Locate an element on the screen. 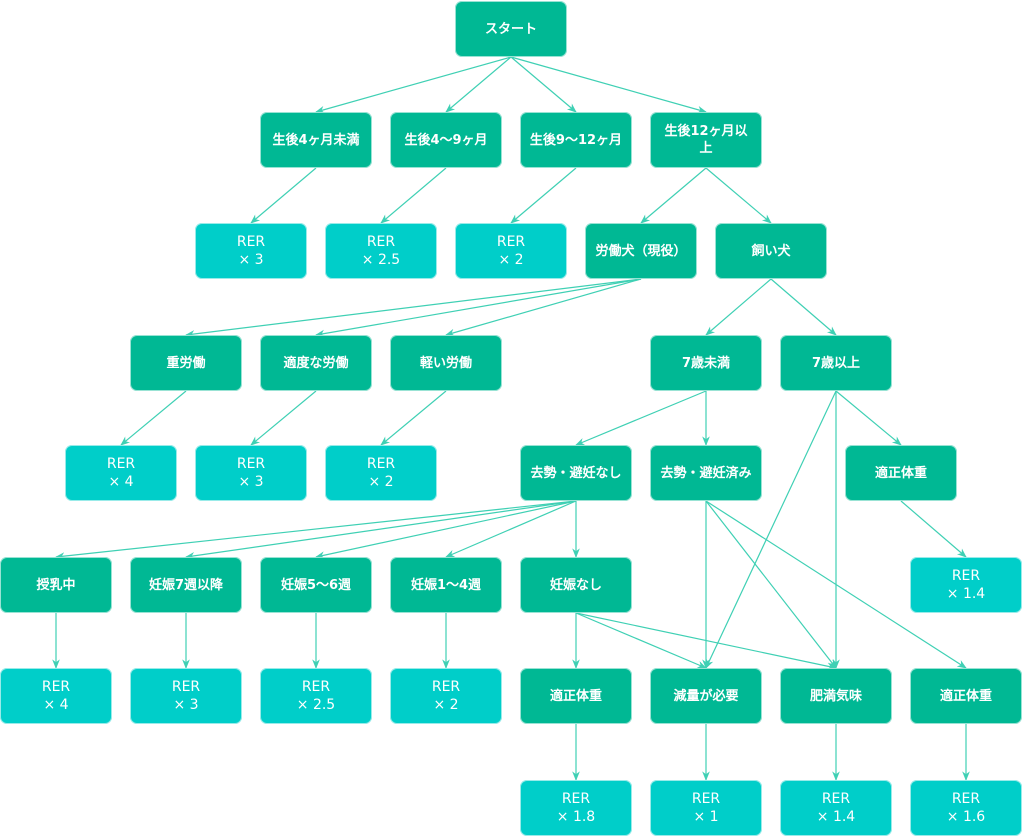 The height and width of the screenshot is (837, 1024). node-not-pregnant: 妊娠なし is located at coordinates (576, 585).